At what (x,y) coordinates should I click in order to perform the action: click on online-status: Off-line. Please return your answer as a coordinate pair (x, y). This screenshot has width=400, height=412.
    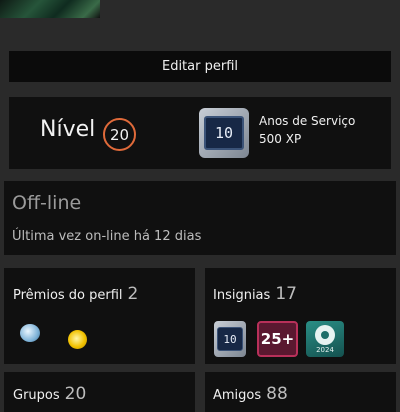
    Looking at the image, I should click on (47, 203).